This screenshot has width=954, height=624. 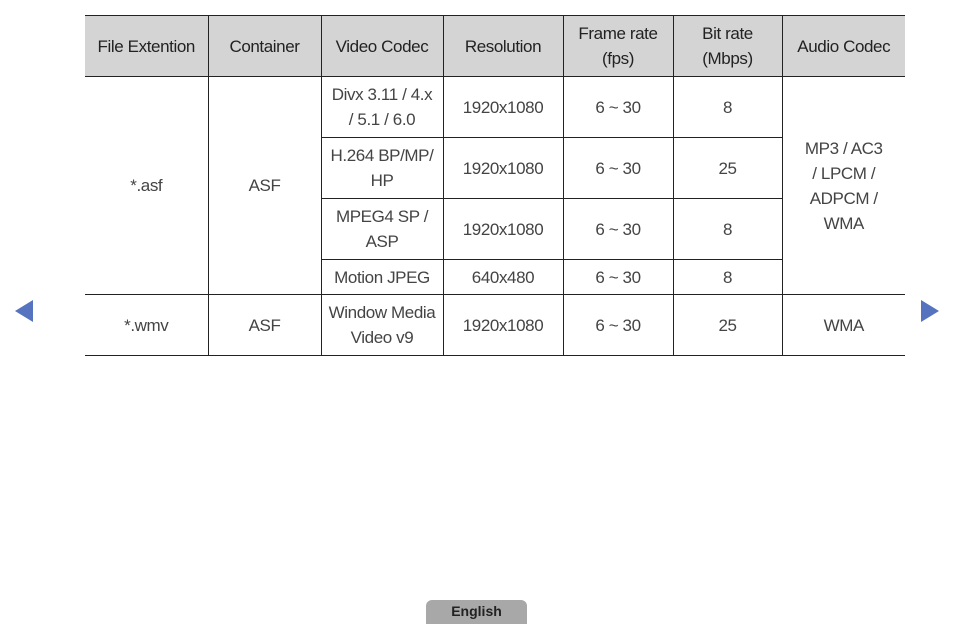 What do you see at coordinates (618, 46) in the screenshot?
I see `header-frame-rate: Frame rate (fps)` at bounding box center [618, 46].